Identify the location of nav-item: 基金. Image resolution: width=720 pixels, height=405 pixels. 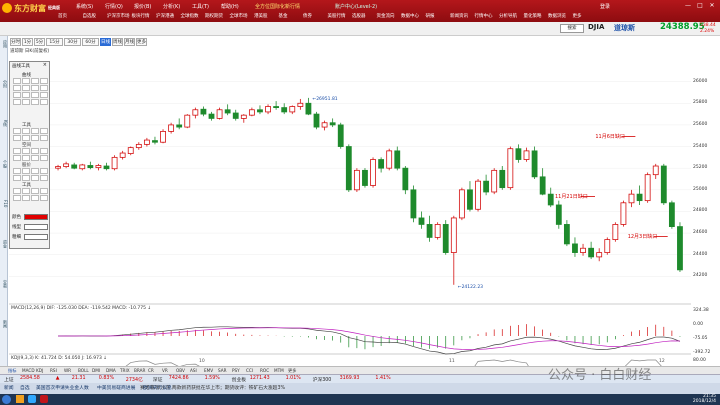
(283, 17).